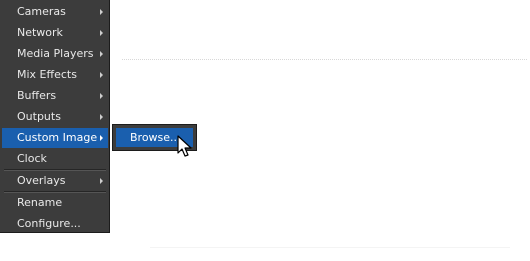 Image resolution: width=530 pixels, height=261 pixels. I want to click on menu-item-buffers: Buffers, so click(55, 96).